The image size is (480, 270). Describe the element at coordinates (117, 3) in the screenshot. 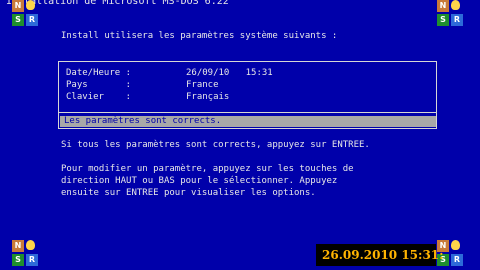

I see `window-title: Installation de Microsoft MS-DOS 6.22` at that location.